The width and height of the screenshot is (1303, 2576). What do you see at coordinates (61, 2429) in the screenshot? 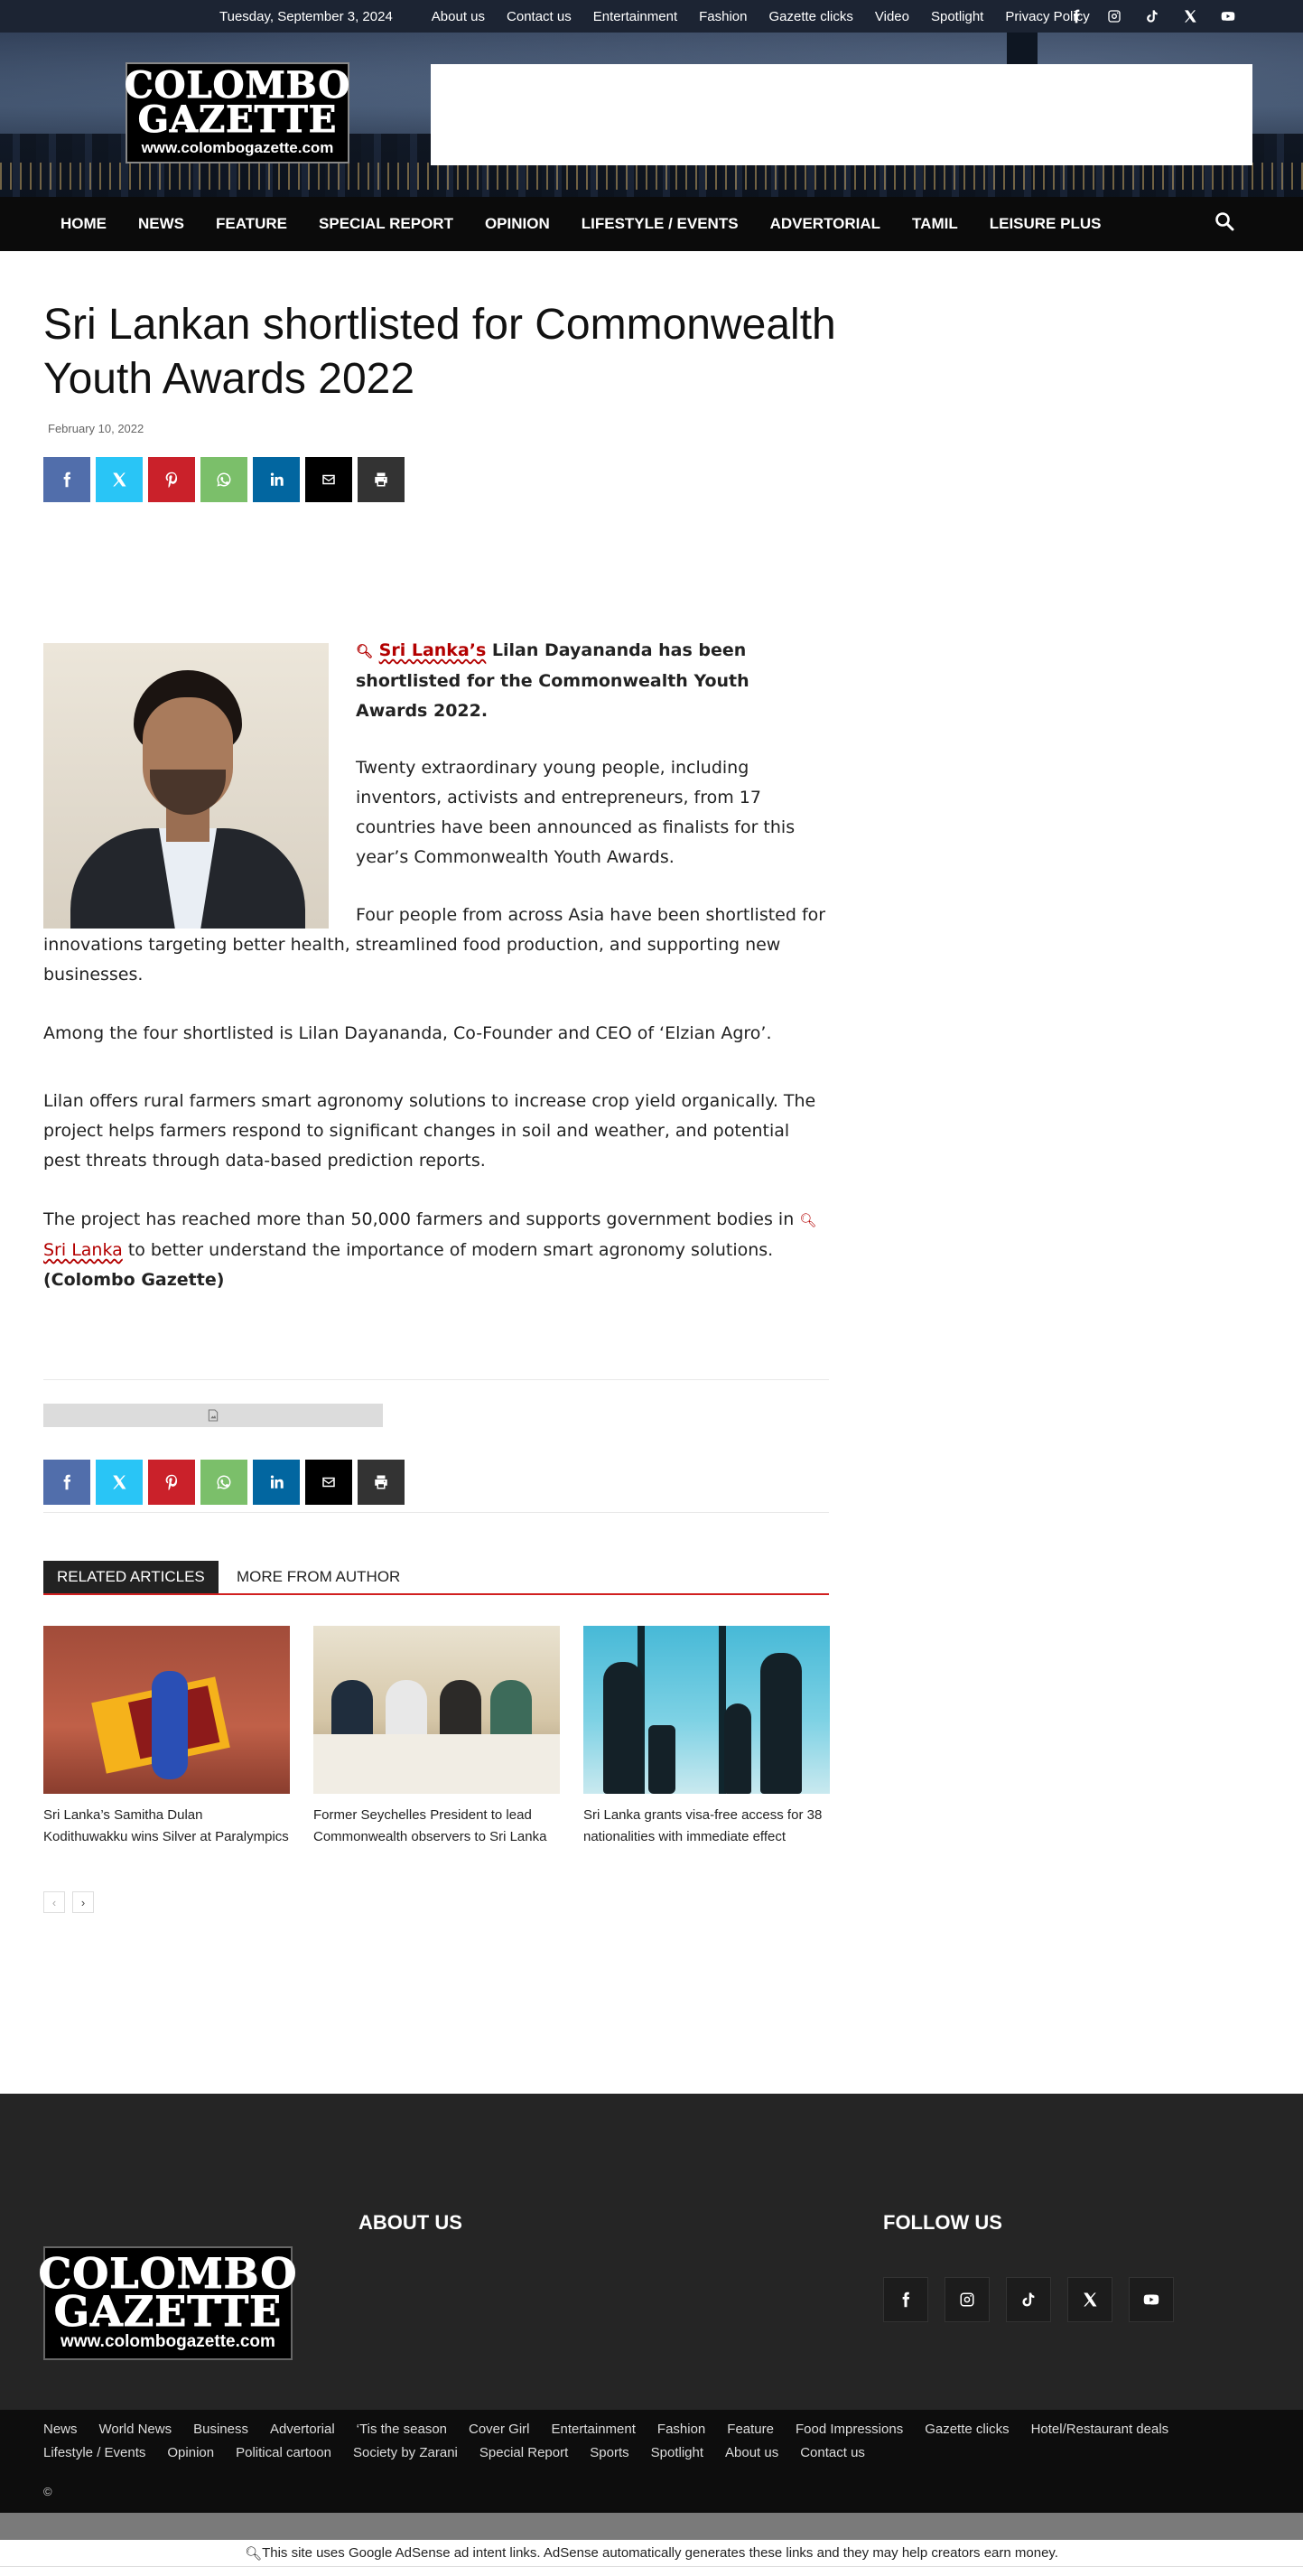
I see `footer-link: News` at bounding box center [61, 2429].